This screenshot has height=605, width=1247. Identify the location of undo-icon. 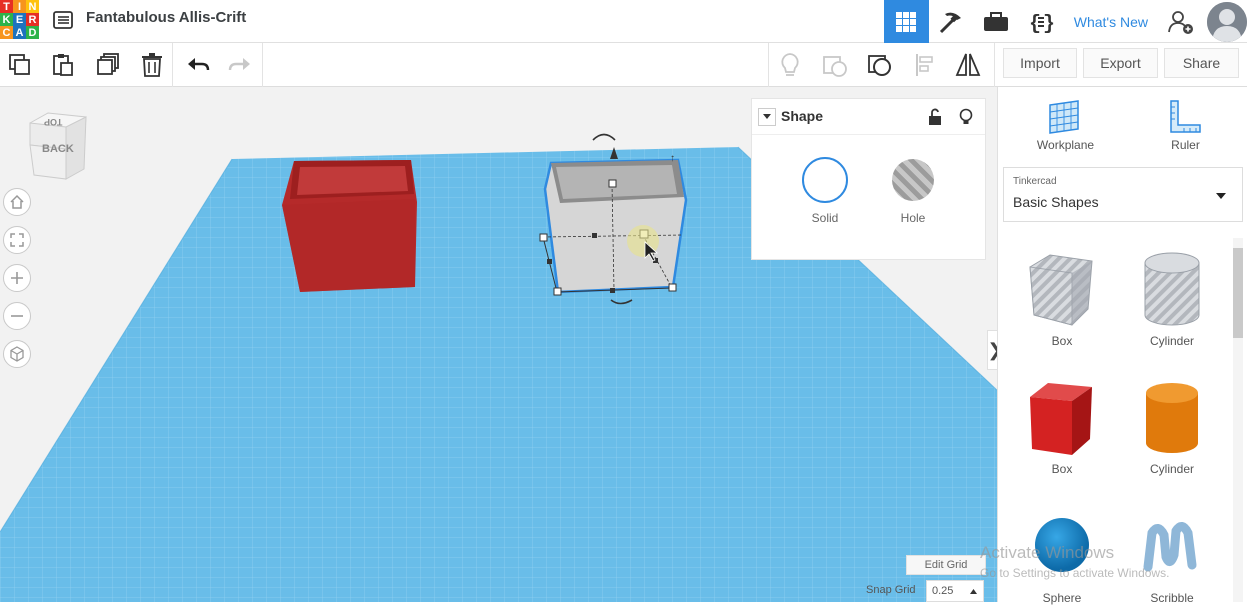
(199, 64).